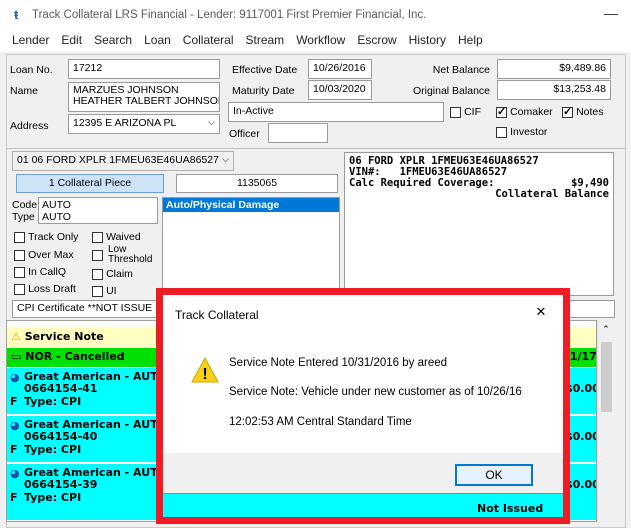  Describe the element at coordinates (23, 217) in the screenshot. I see `type-label: Type` at that location.